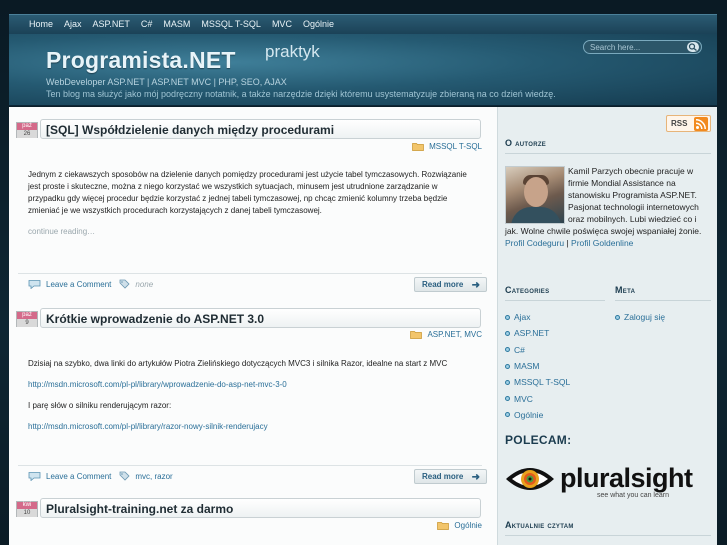 The width and height of the screenshot is (727, 545). What do you see at coordinates (141, 60) in the screenshot?
I see `site-title: Programista.NET` at bounding box center [141, 60].